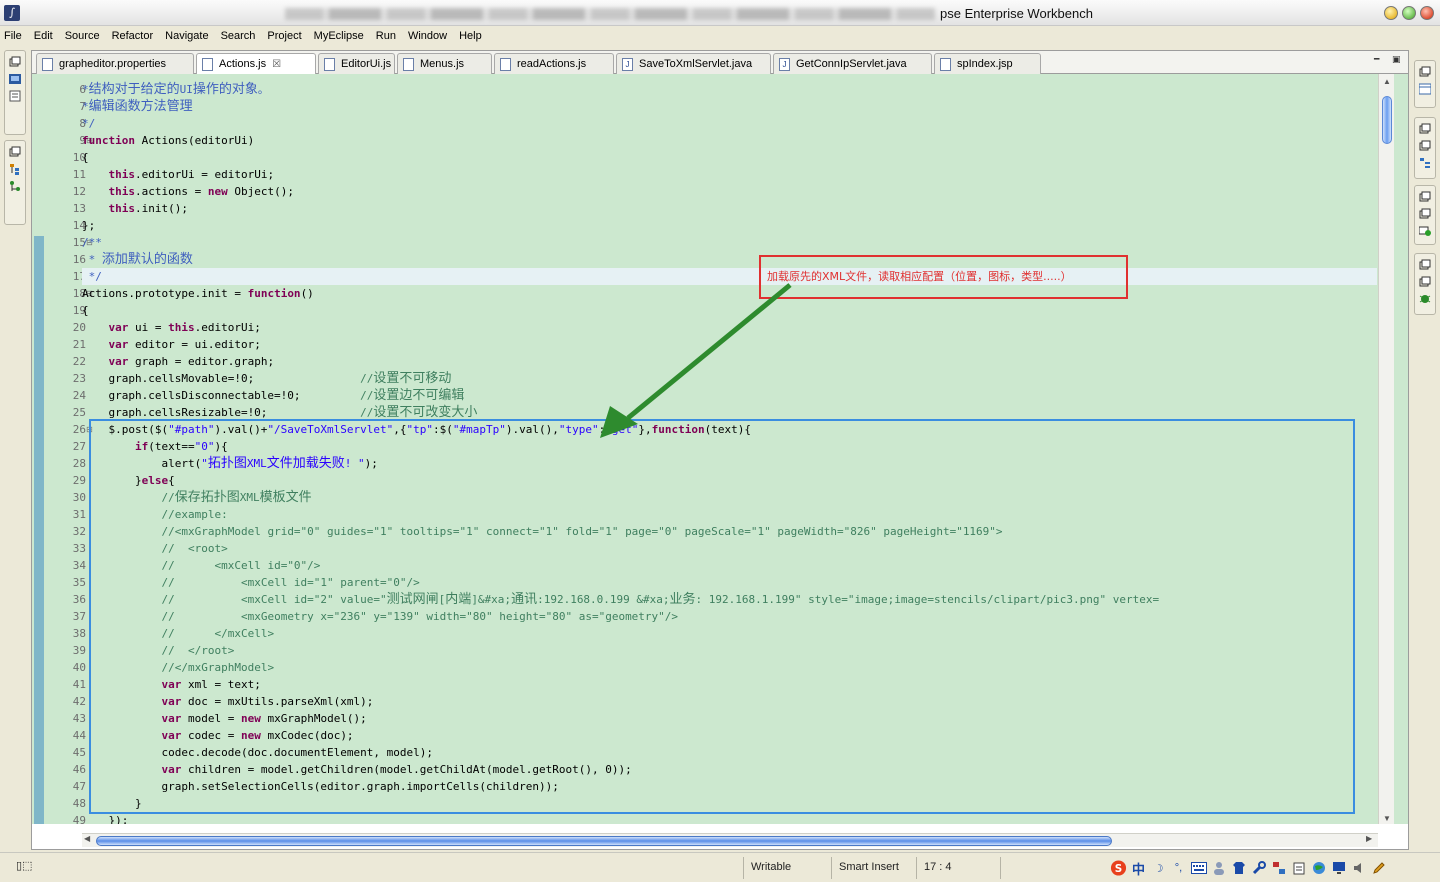 The height and width of the screenshot is (882, 1440). Describe the element at coordinates (92, 242) in the screenshot. I see `code-line: /**` at that location.